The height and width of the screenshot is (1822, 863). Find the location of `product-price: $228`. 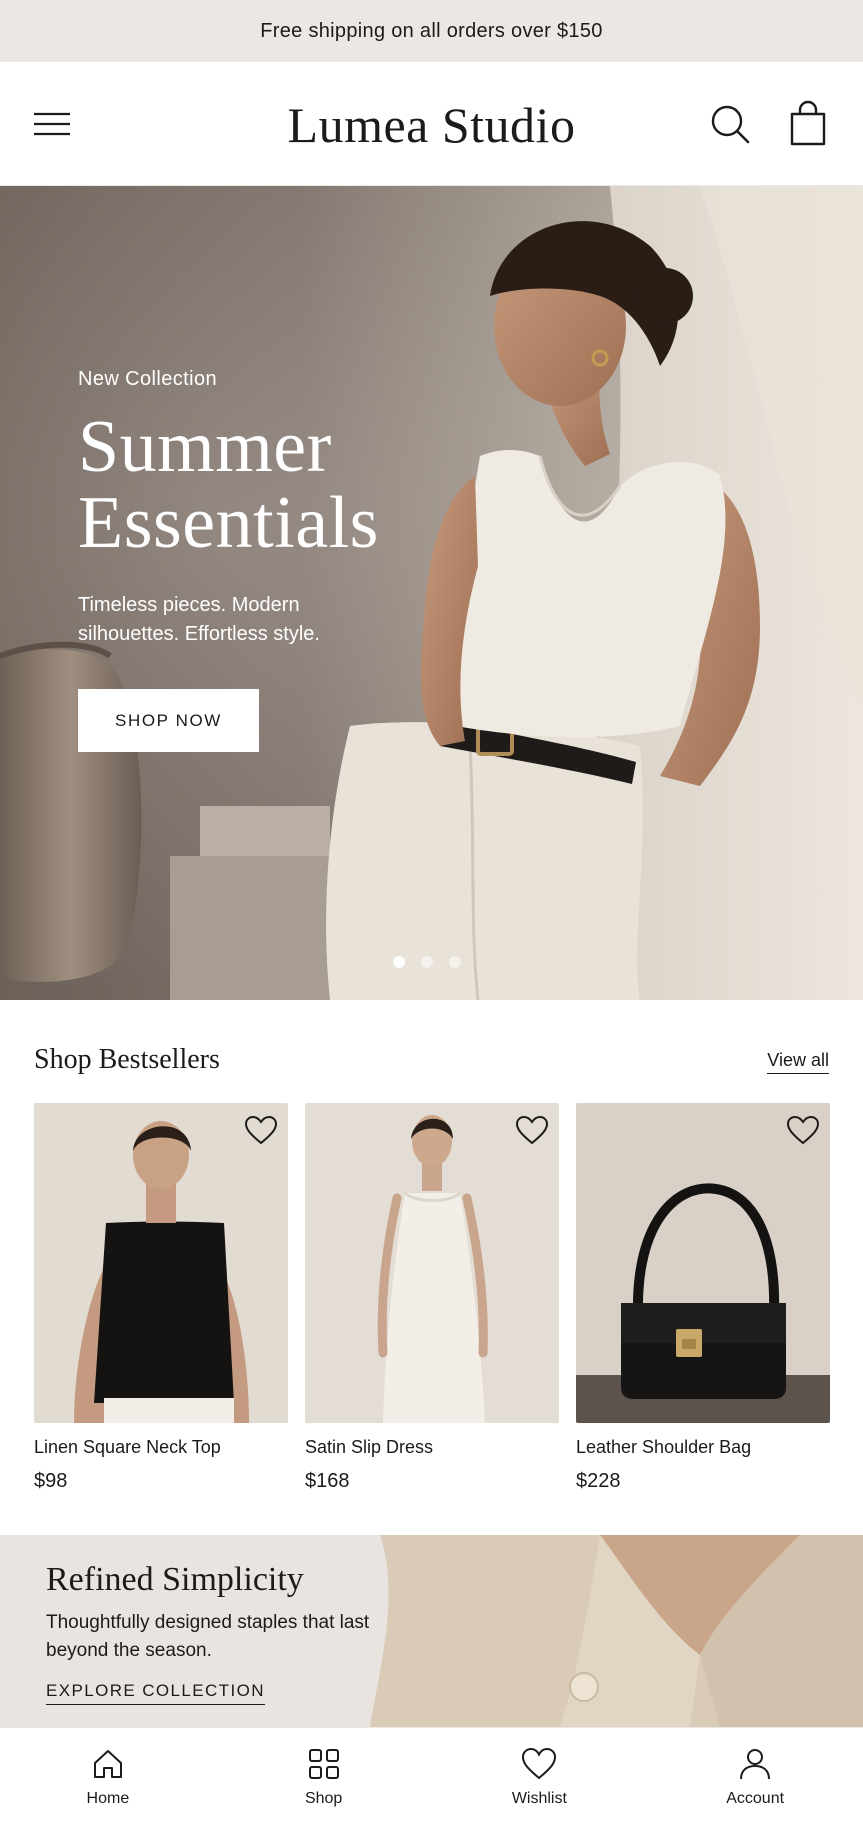

product-price: $228 is located at coordinates (598, 1481).